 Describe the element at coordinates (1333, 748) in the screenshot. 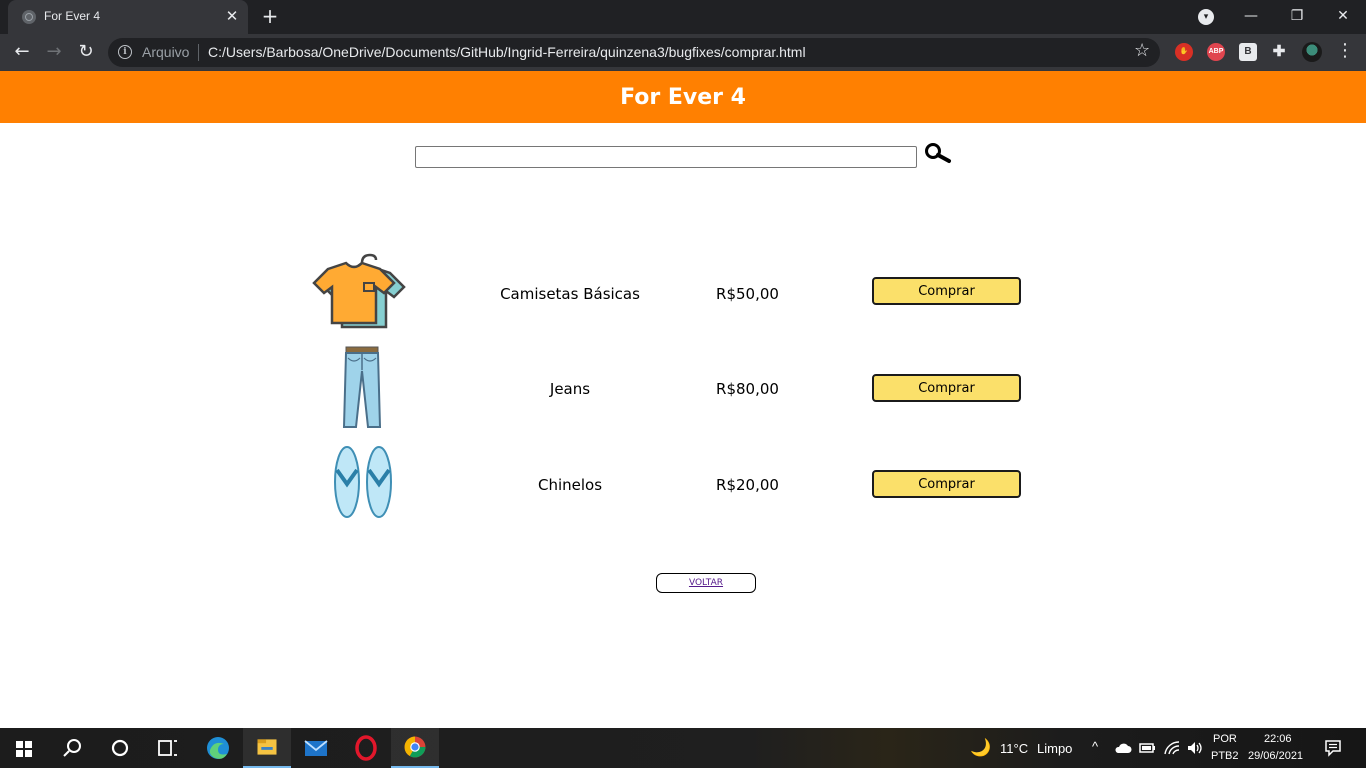

I see `notifications-icon` at that location.